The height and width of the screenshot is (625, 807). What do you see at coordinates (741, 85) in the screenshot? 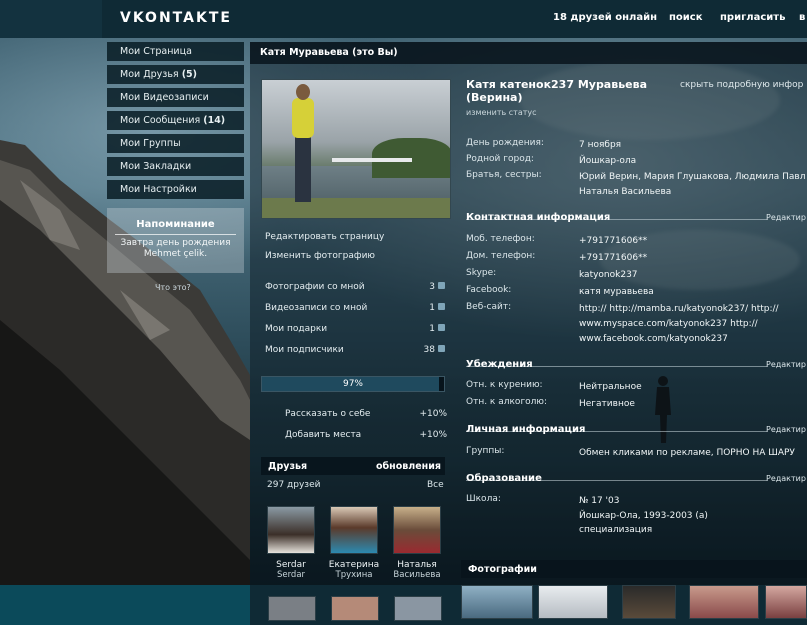
I see `hide-details-link: скрыть подробную инфор` at bounding box center [741, 85].